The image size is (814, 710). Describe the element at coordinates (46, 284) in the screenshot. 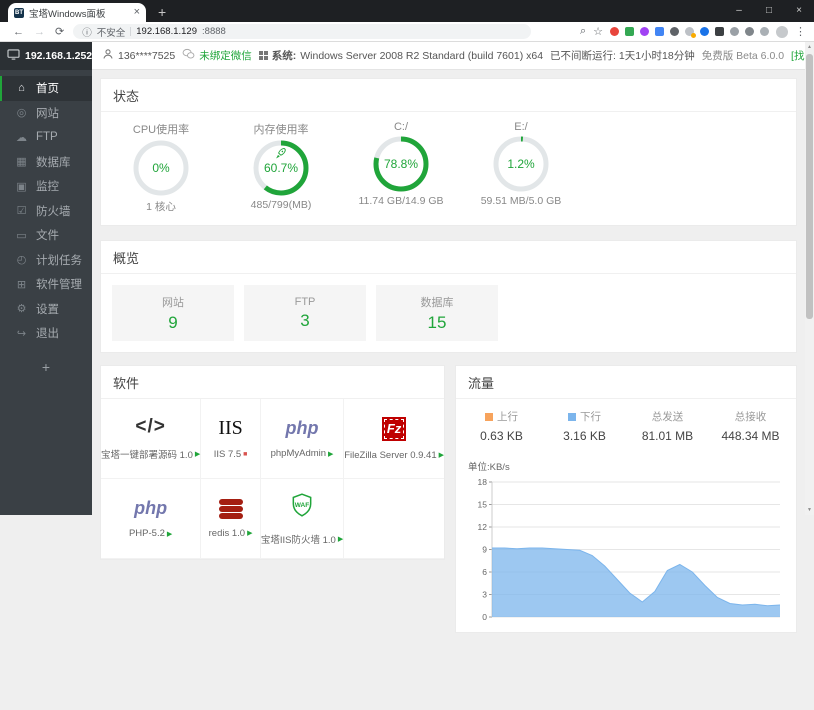

I see `sidebar-item-software: ⊞ 软件管理` at that location.